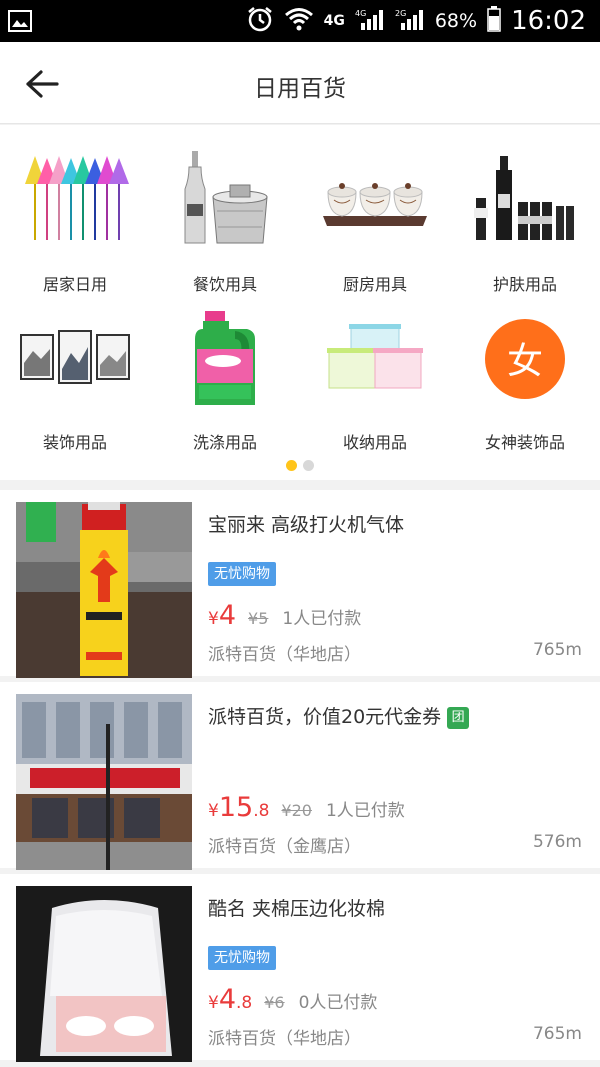 This screenshot has height=1067, width=600. Describe the element at coordinates (360, 13) in the screenshot. I see `signal-4g-label: 4G` at that location.